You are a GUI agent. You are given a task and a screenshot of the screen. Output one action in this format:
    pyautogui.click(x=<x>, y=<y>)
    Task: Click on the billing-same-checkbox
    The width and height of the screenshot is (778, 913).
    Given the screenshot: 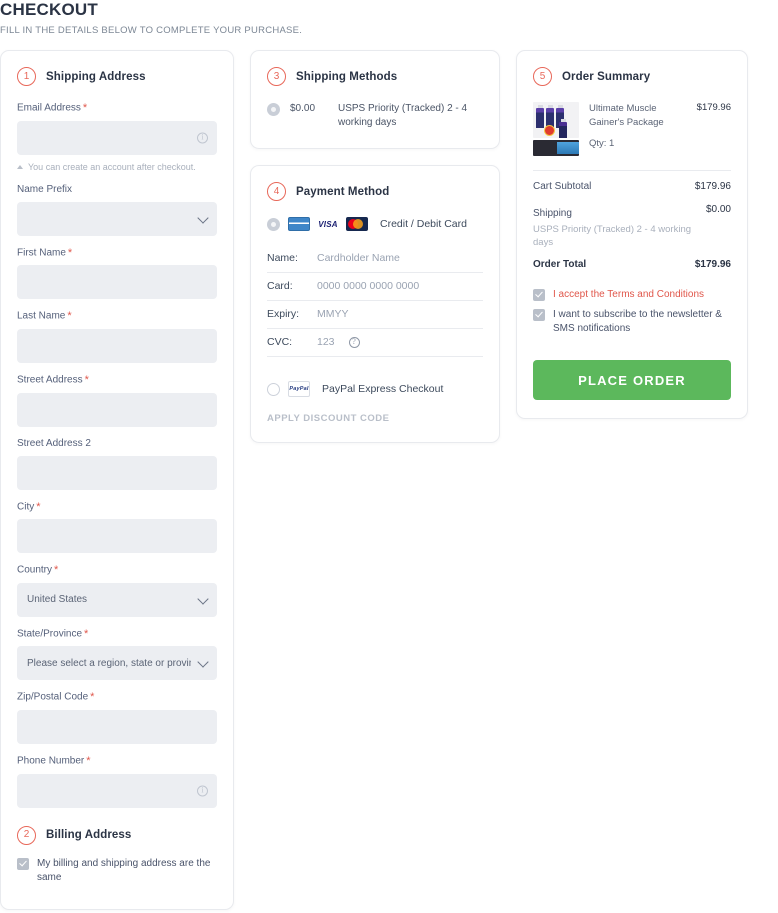 What is the action you would take?
    pyautogui.click(x=23, y=863)
    